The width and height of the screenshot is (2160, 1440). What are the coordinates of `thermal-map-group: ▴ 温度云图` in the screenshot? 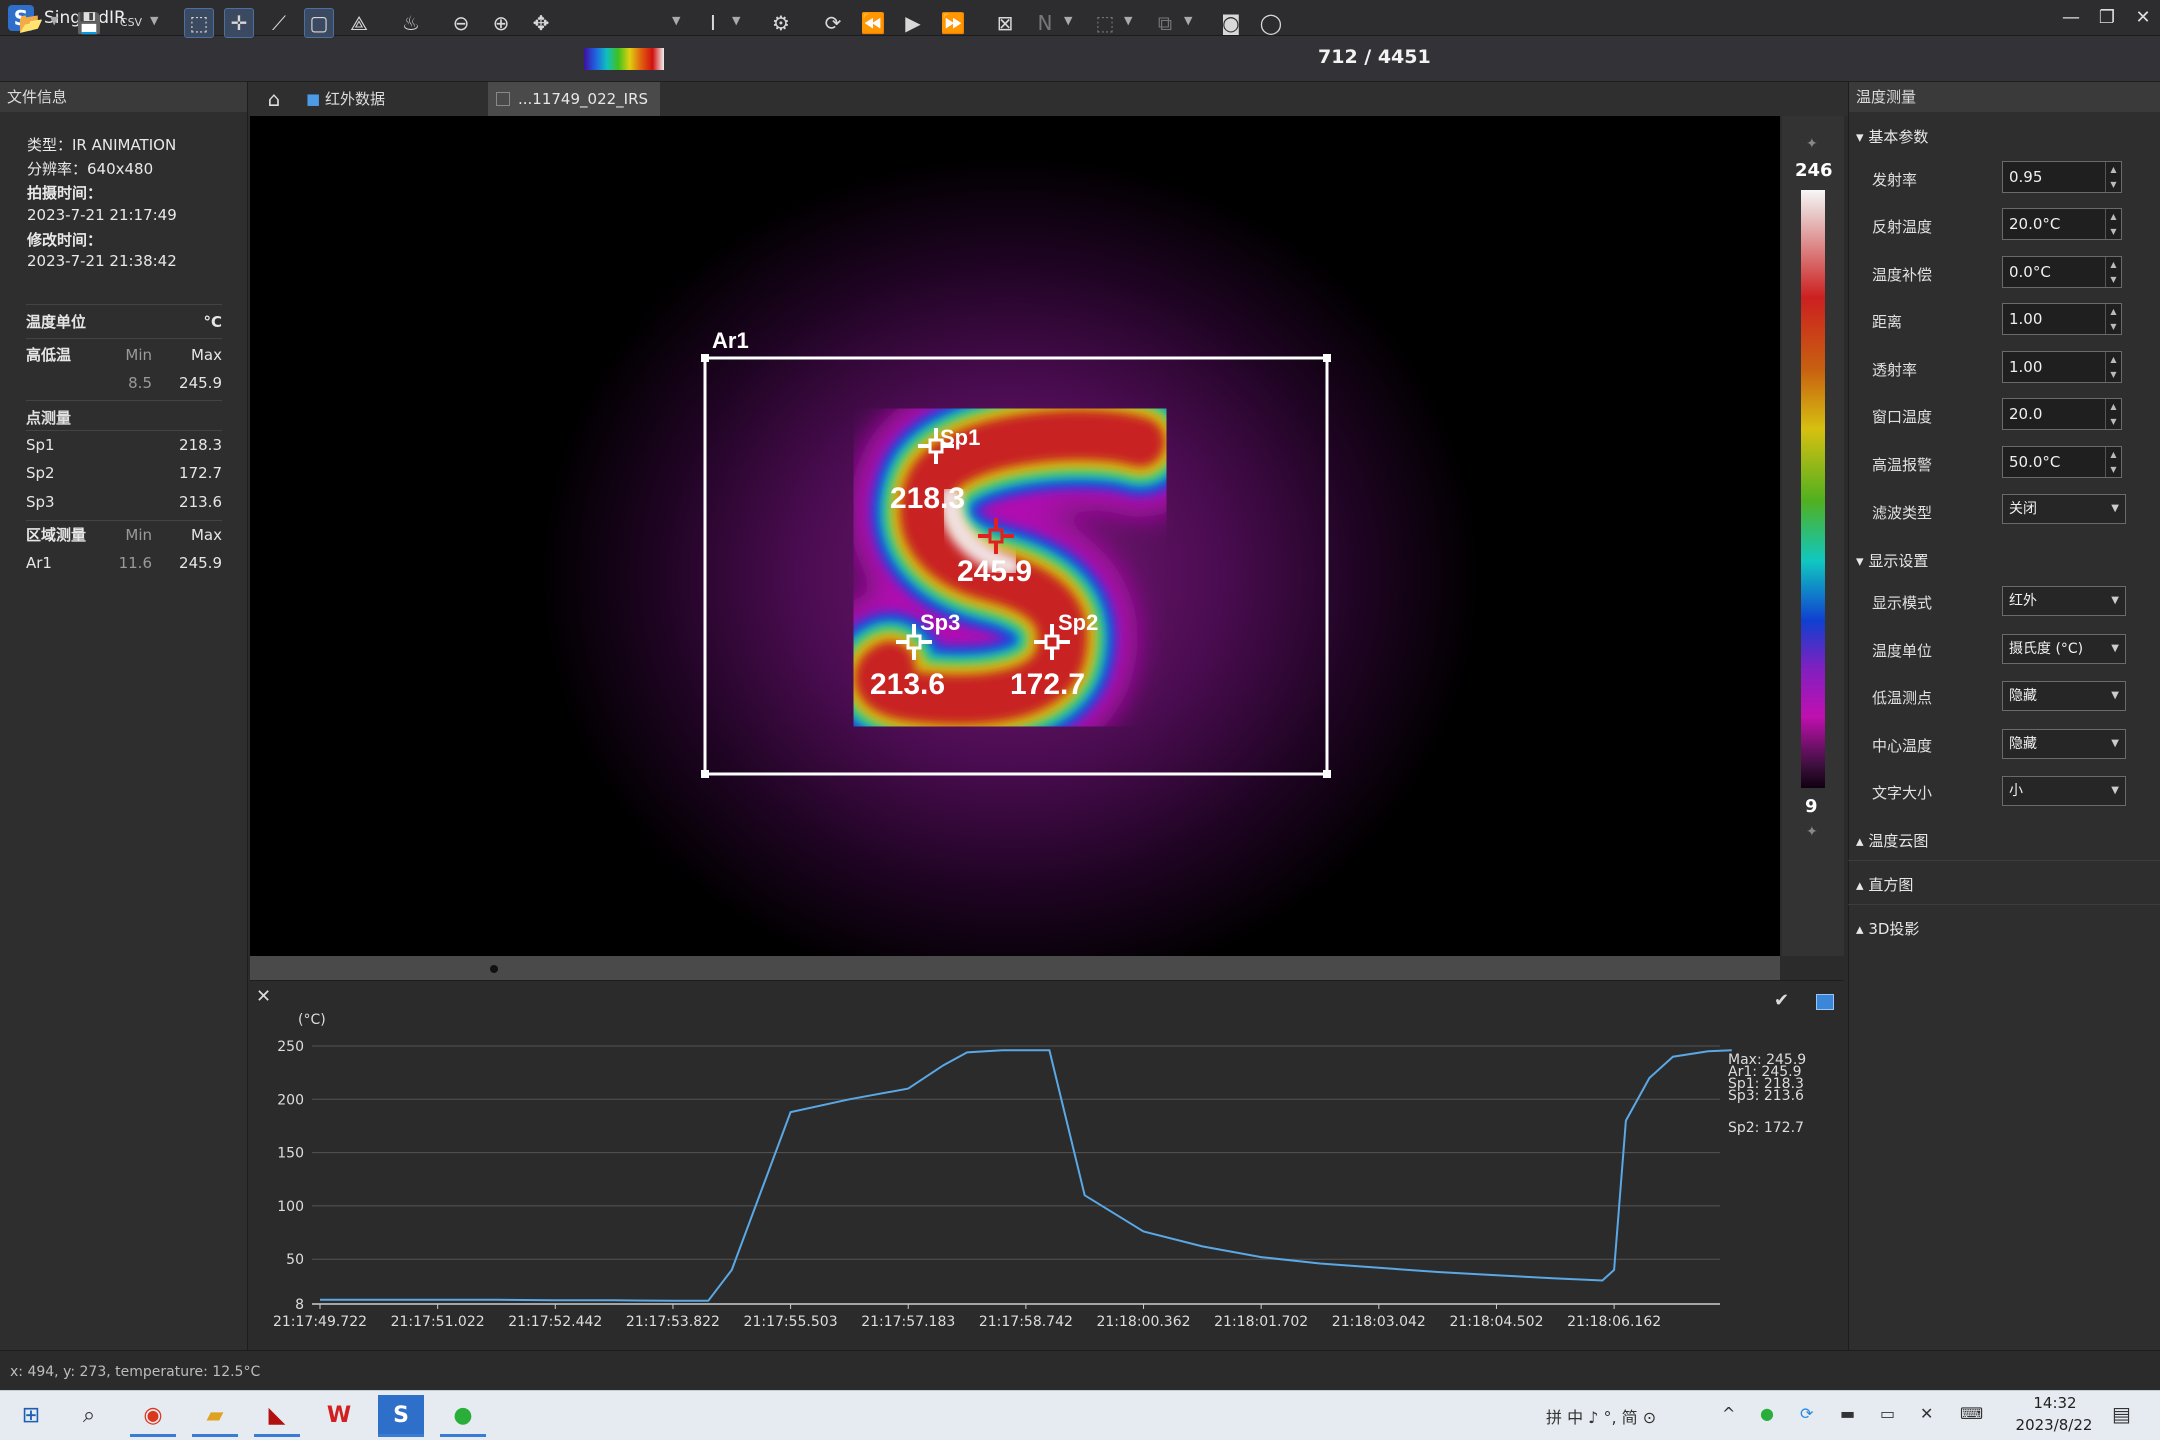 It's located at (1892, 840).